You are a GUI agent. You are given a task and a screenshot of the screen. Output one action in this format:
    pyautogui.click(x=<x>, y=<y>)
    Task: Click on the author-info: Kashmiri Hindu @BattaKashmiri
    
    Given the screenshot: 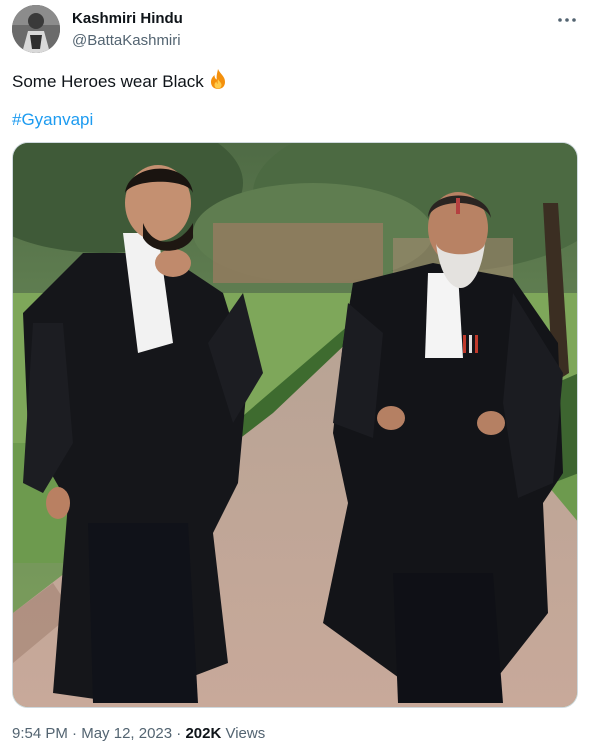 What is the action you would take?
    pyautogui.click(x=127, y=30)
    